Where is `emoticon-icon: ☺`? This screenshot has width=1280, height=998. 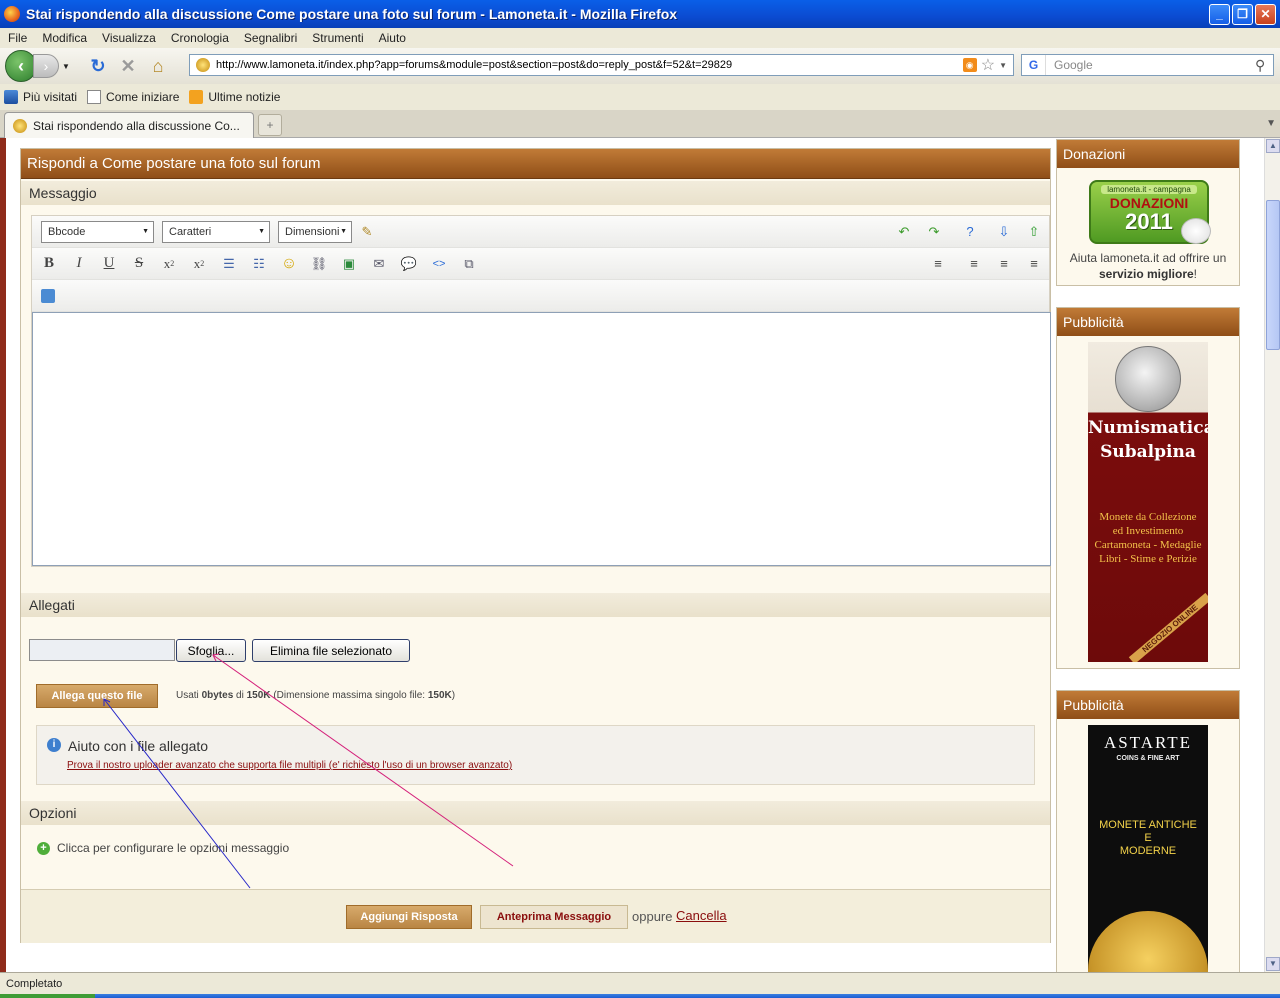 emoticon-icon: ☺ is located at coordinates (289, 264).